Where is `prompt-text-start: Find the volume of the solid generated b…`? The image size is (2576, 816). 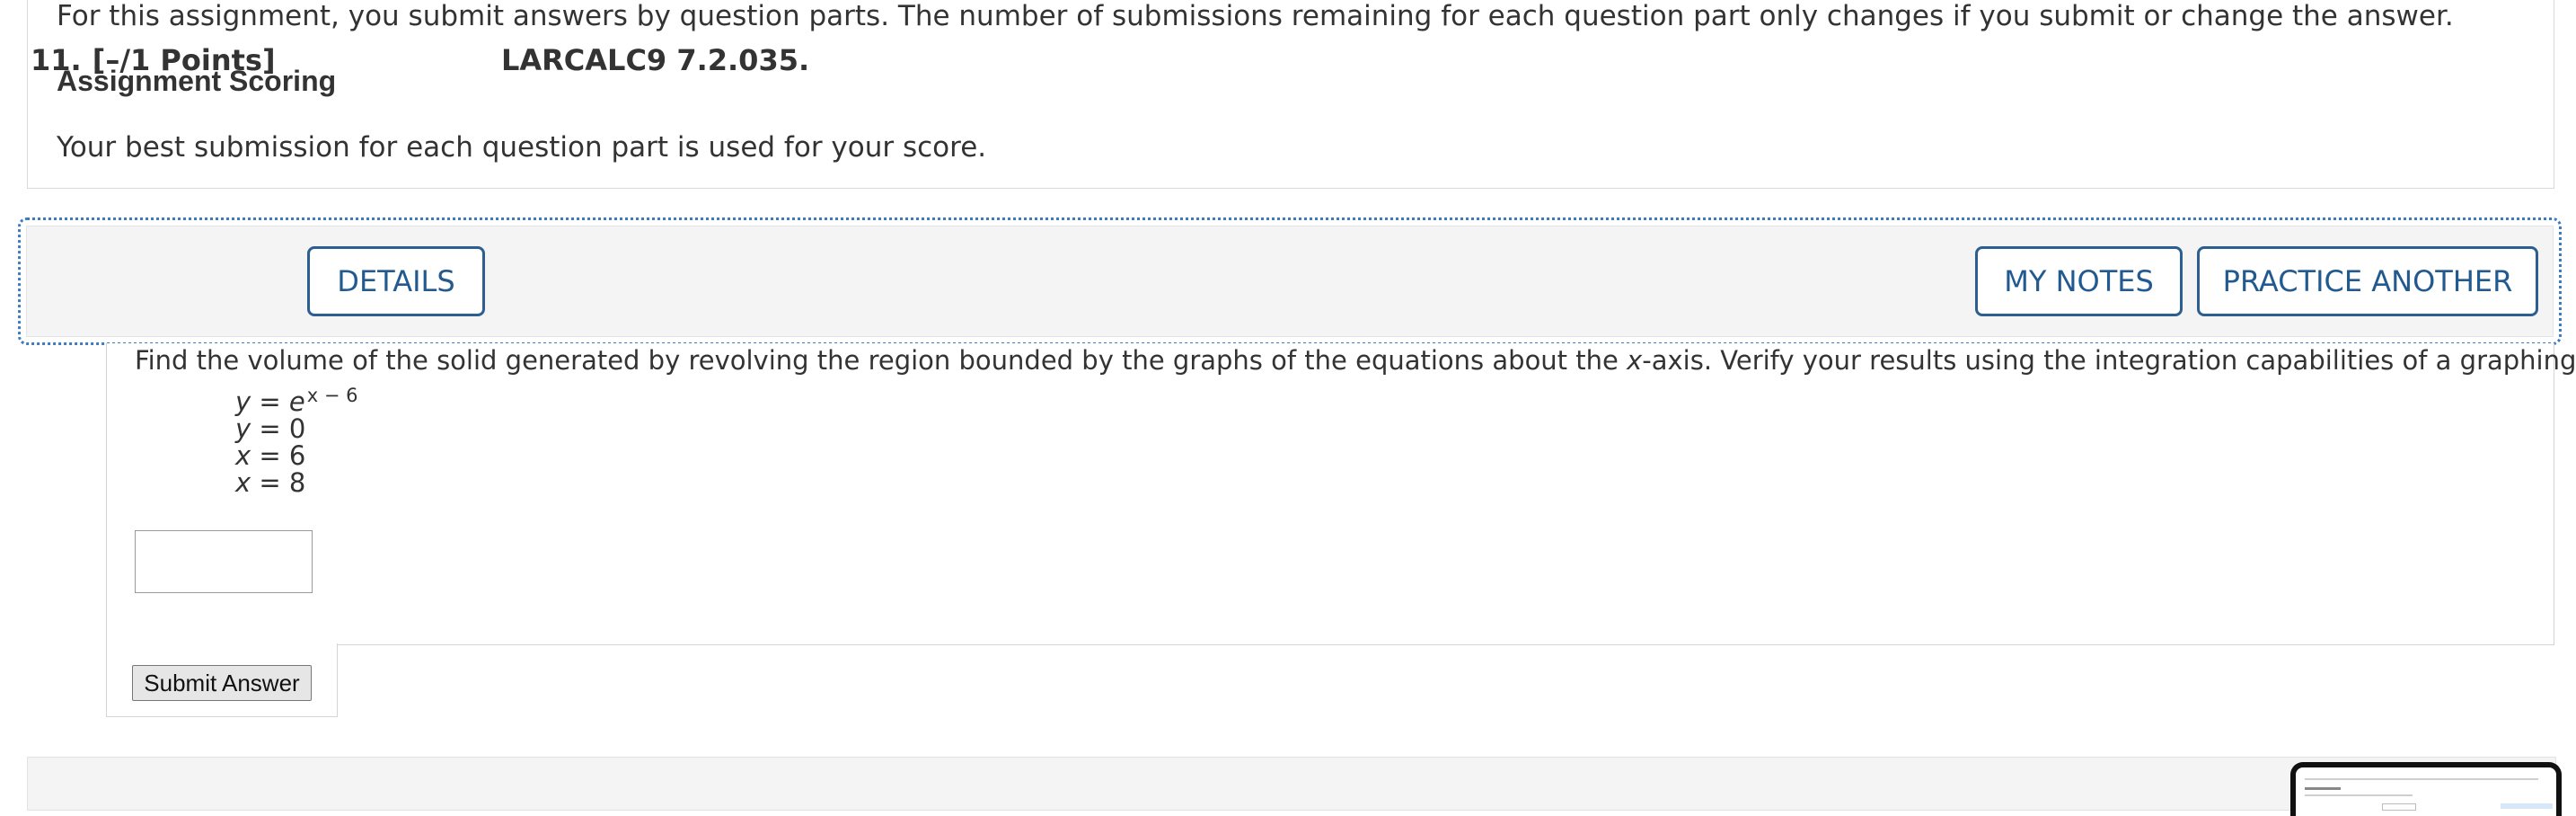 prompt-text-start: Find the volume of the solid generated b… is located at coordinates (881, 361).